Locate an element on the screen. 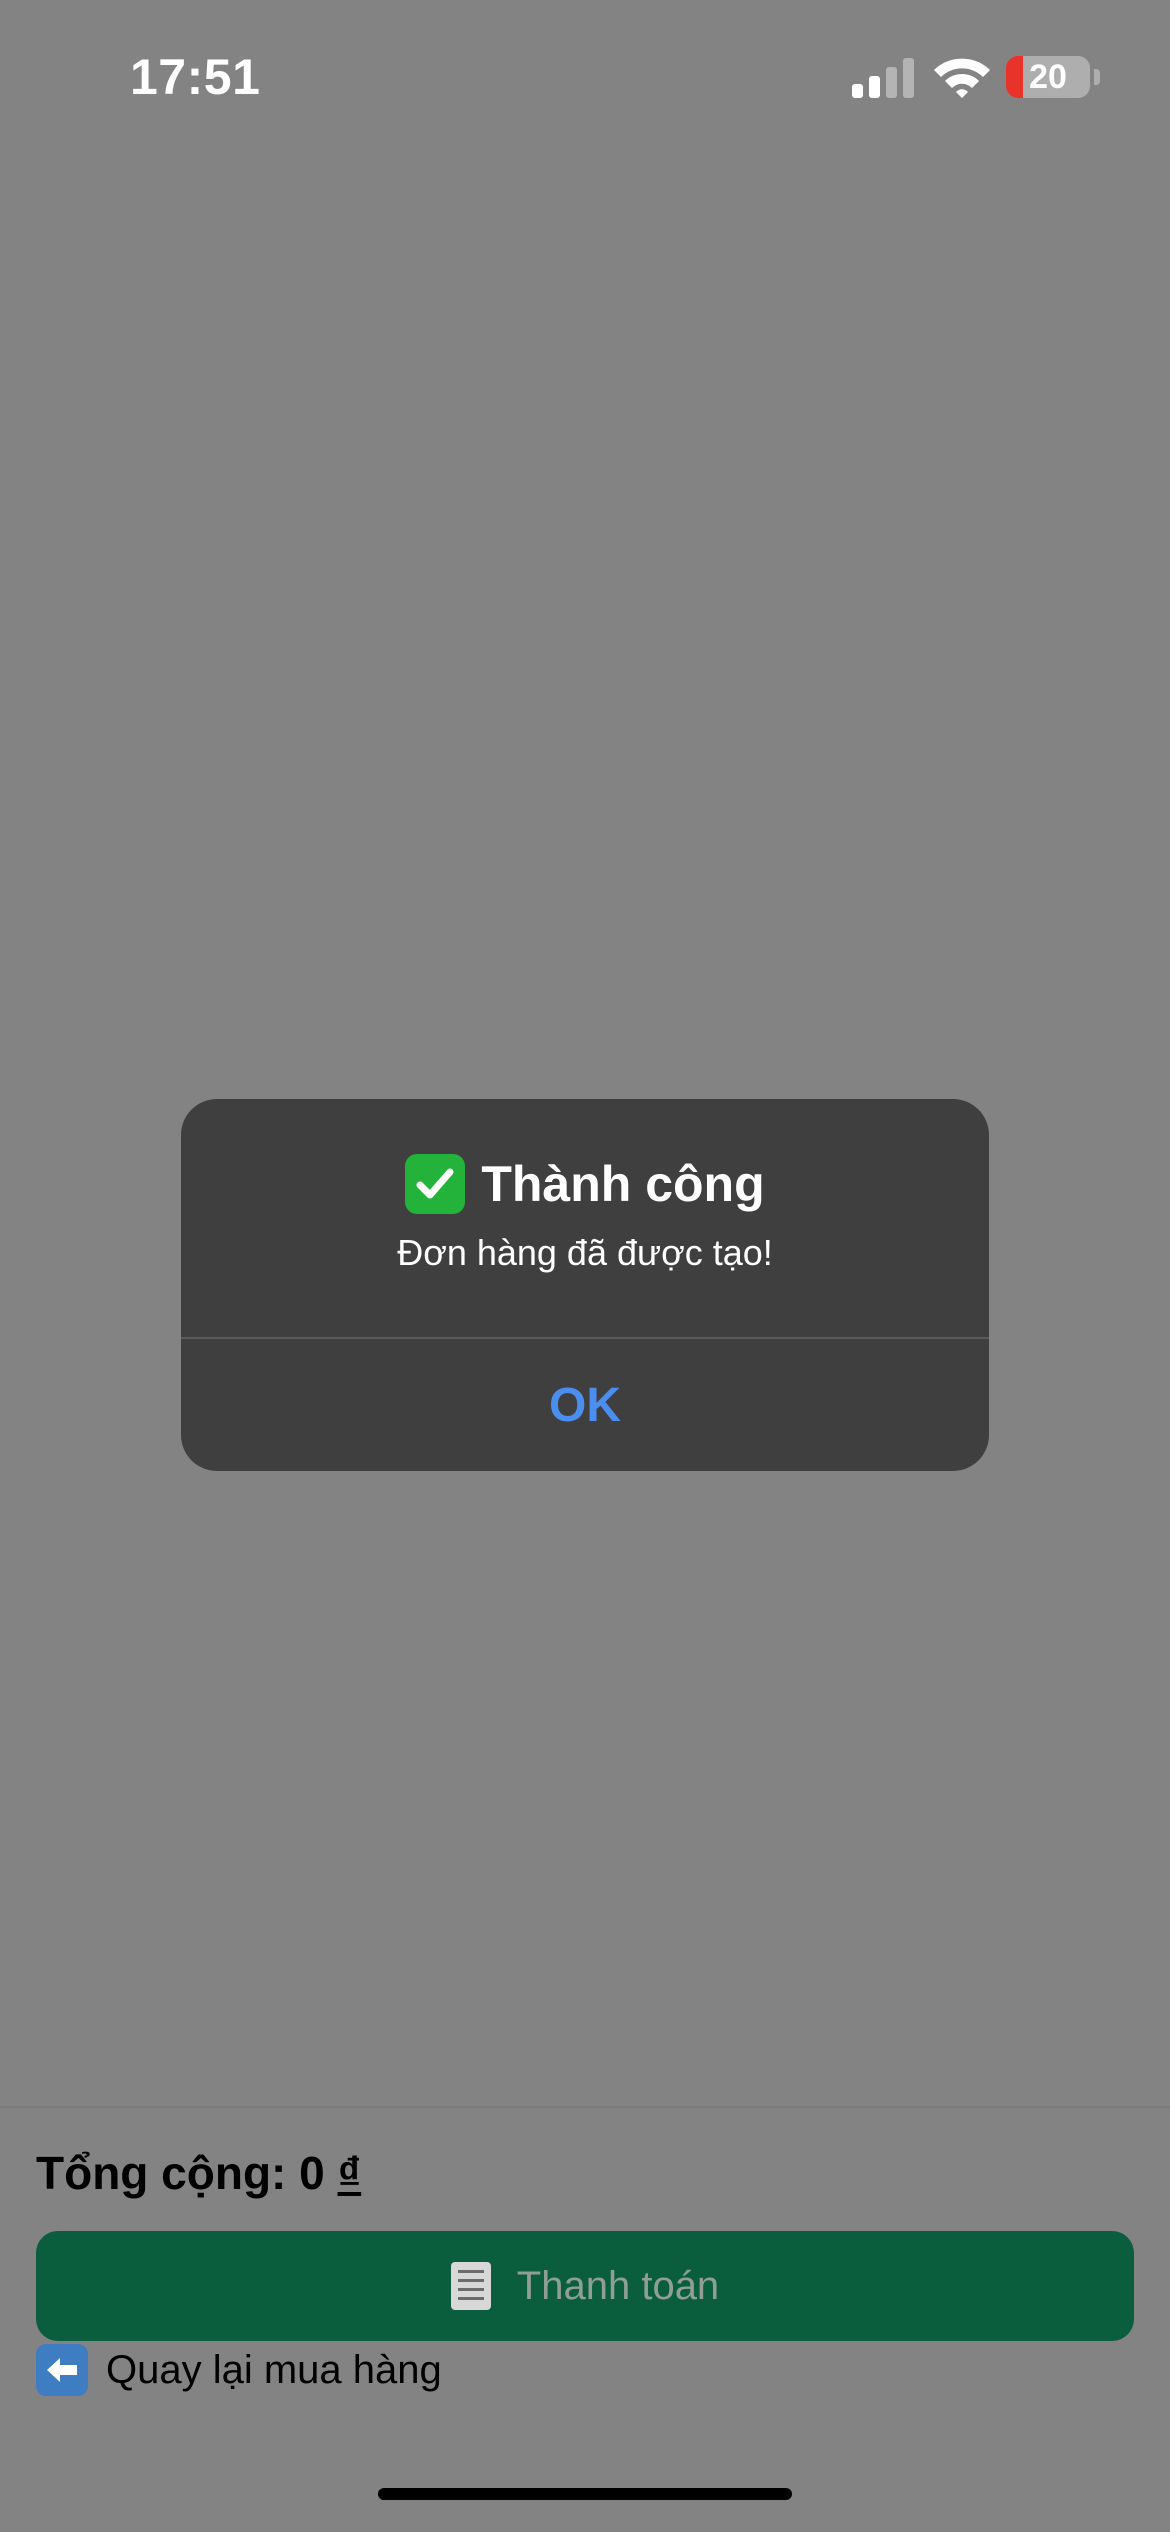 Image resolution: width=1170 pixels, height=2532 pixels. checkout-label: Thanh toán is located at coordinates (618, 2285).